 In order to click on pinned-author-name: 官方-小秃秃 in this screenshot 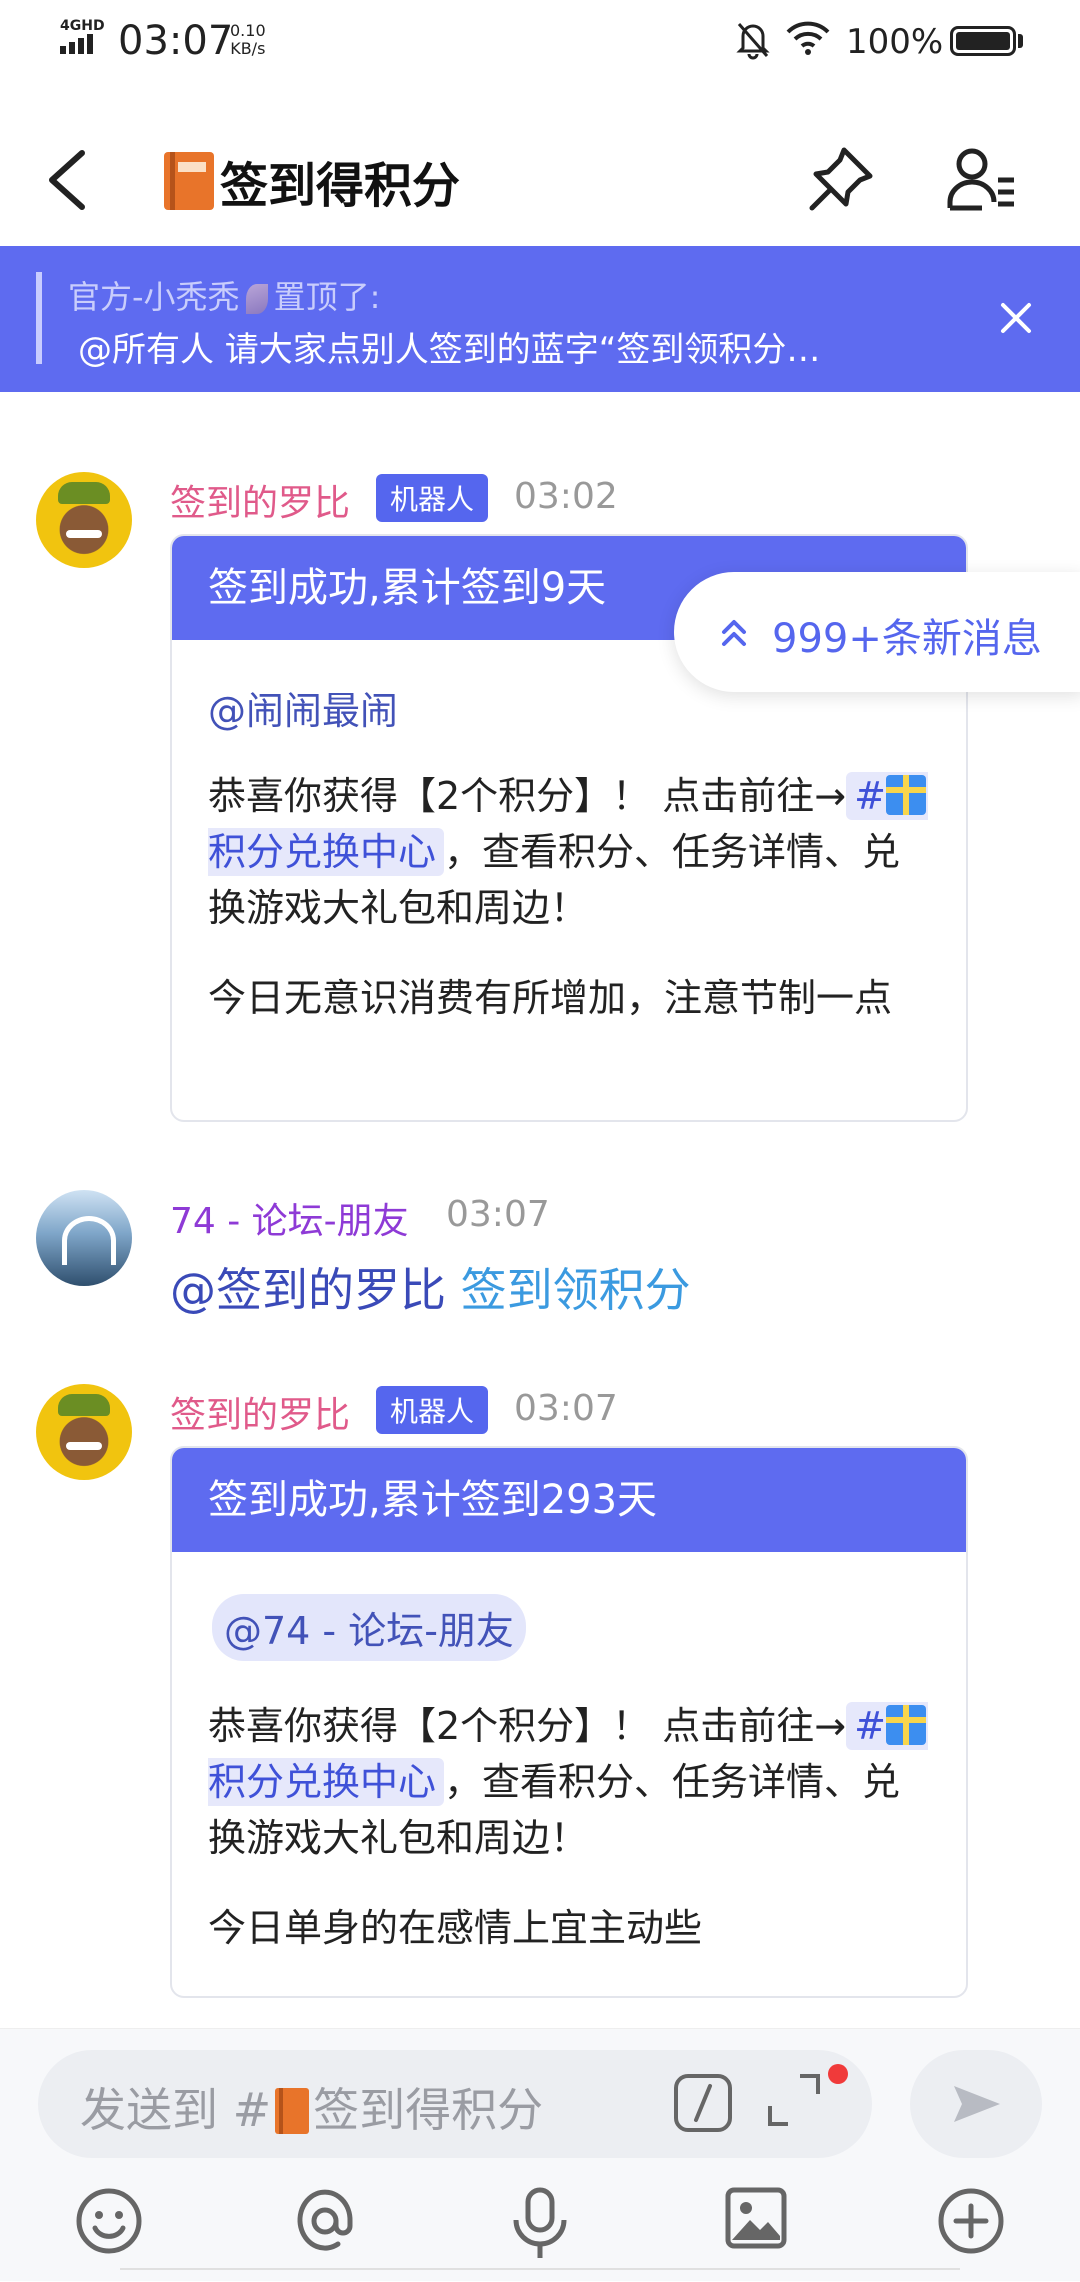, I will do `click(154, 297)`.